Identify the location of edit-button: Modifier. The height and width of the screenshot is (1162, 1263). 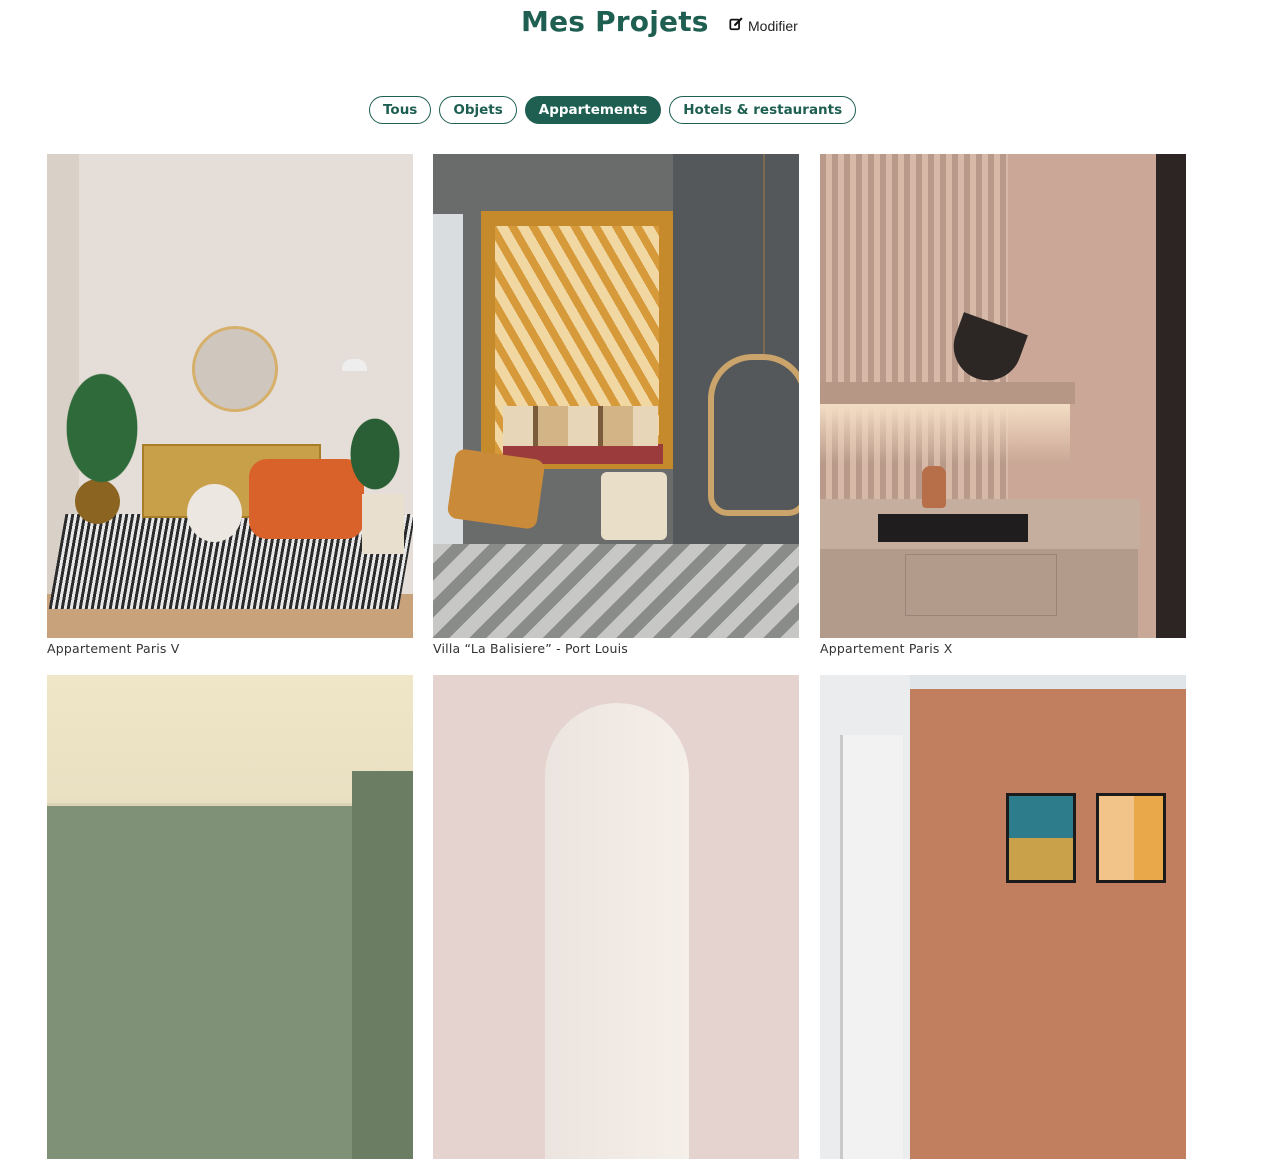
(763, 25).